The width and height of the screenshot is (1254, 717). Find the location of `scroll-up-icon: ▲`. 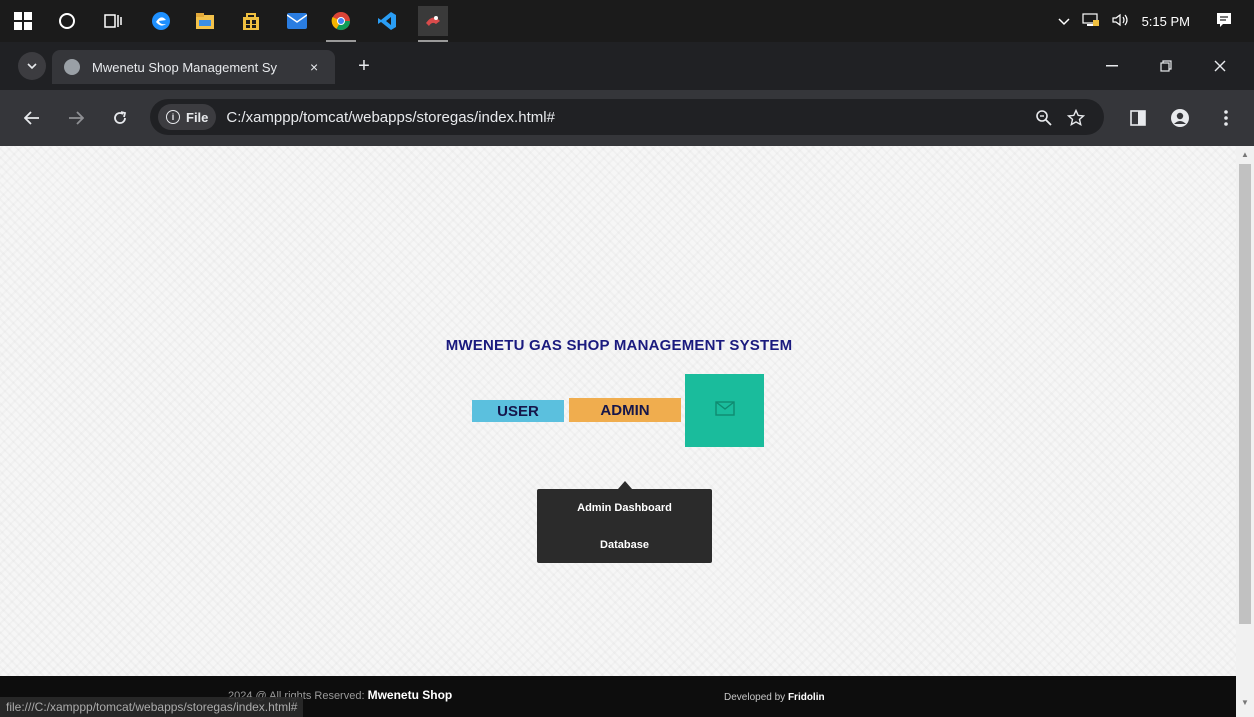

scroll-up-icon: ▲ is located at coordinates (1245, 155).